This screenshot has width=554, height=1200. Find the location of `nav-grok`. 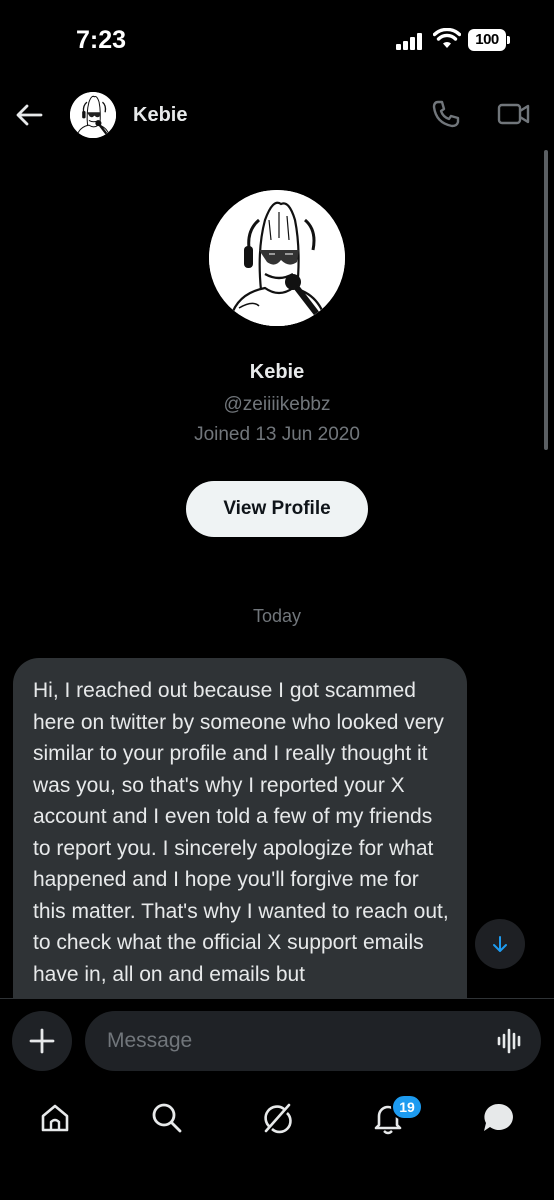

nav-grok is located at coordinates (277, 1118).